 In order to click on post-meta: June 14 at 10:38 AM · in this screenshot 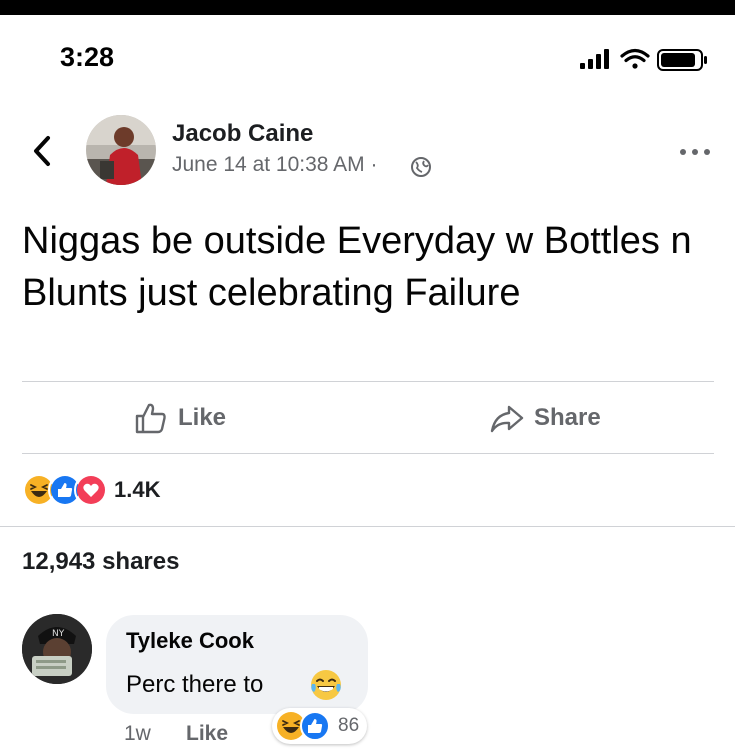, I will do `click(274, 165)`.